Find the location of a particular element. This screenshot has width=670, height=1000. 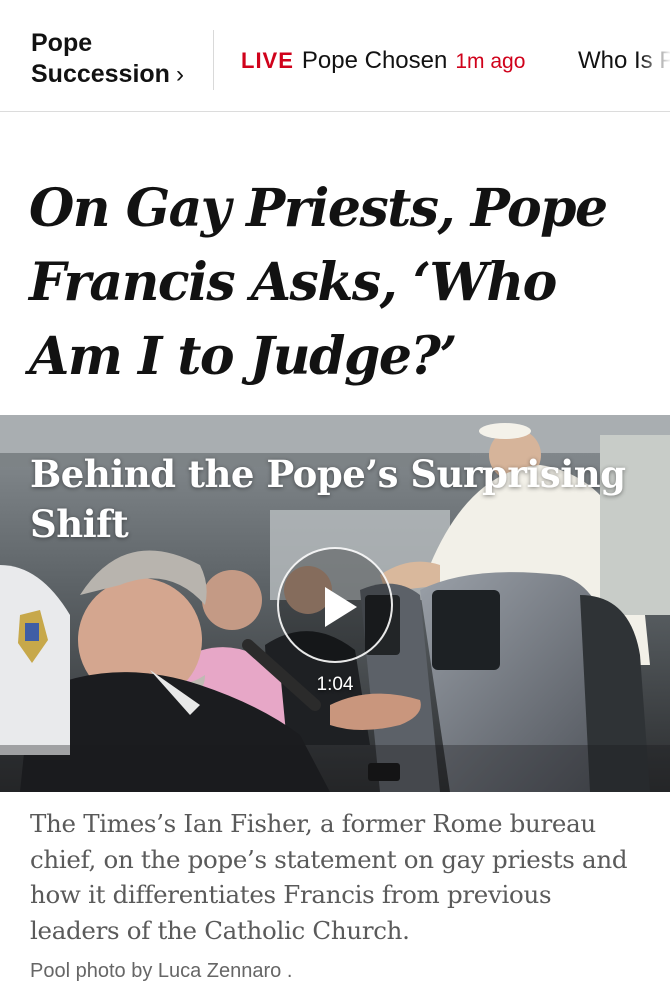

section-label-line2: Succession is located at coordinates (100, 74).